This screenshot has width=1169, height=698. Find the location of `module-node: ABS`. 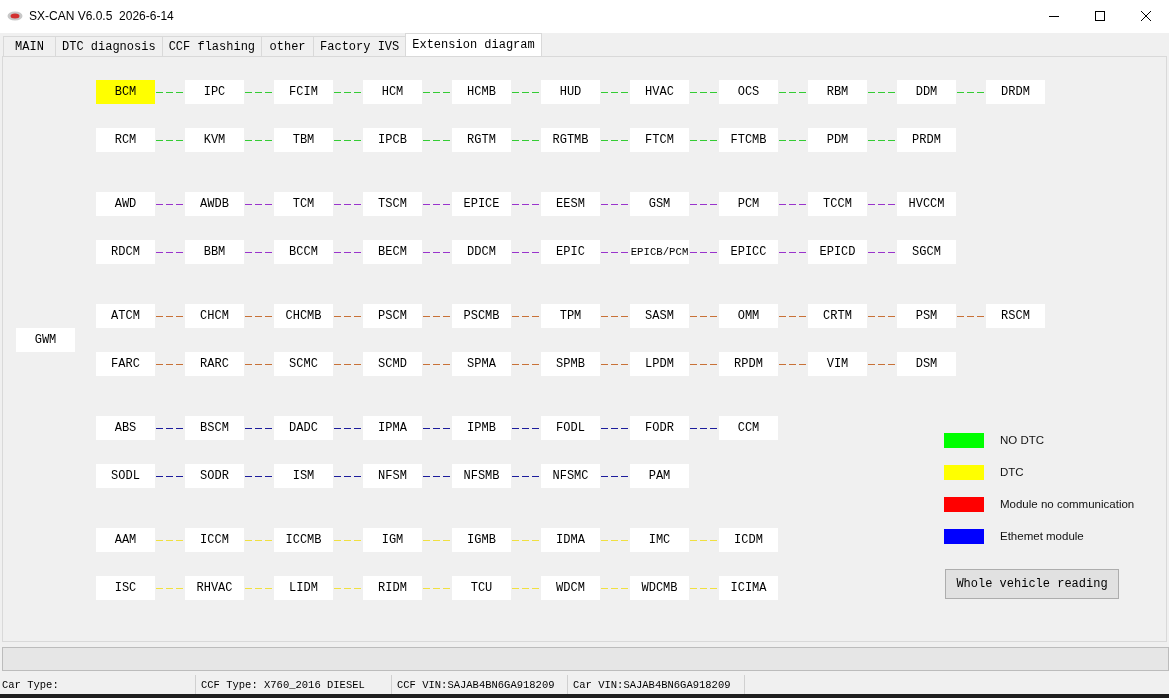

module-node: ABS is located at coordinates (125, 428).